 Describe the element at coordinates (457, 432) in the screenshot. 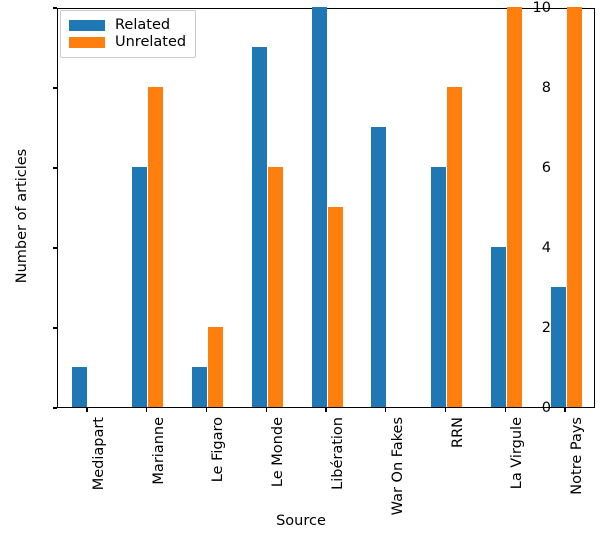

I see `x-tick-label-rrn: RRN` at that location.